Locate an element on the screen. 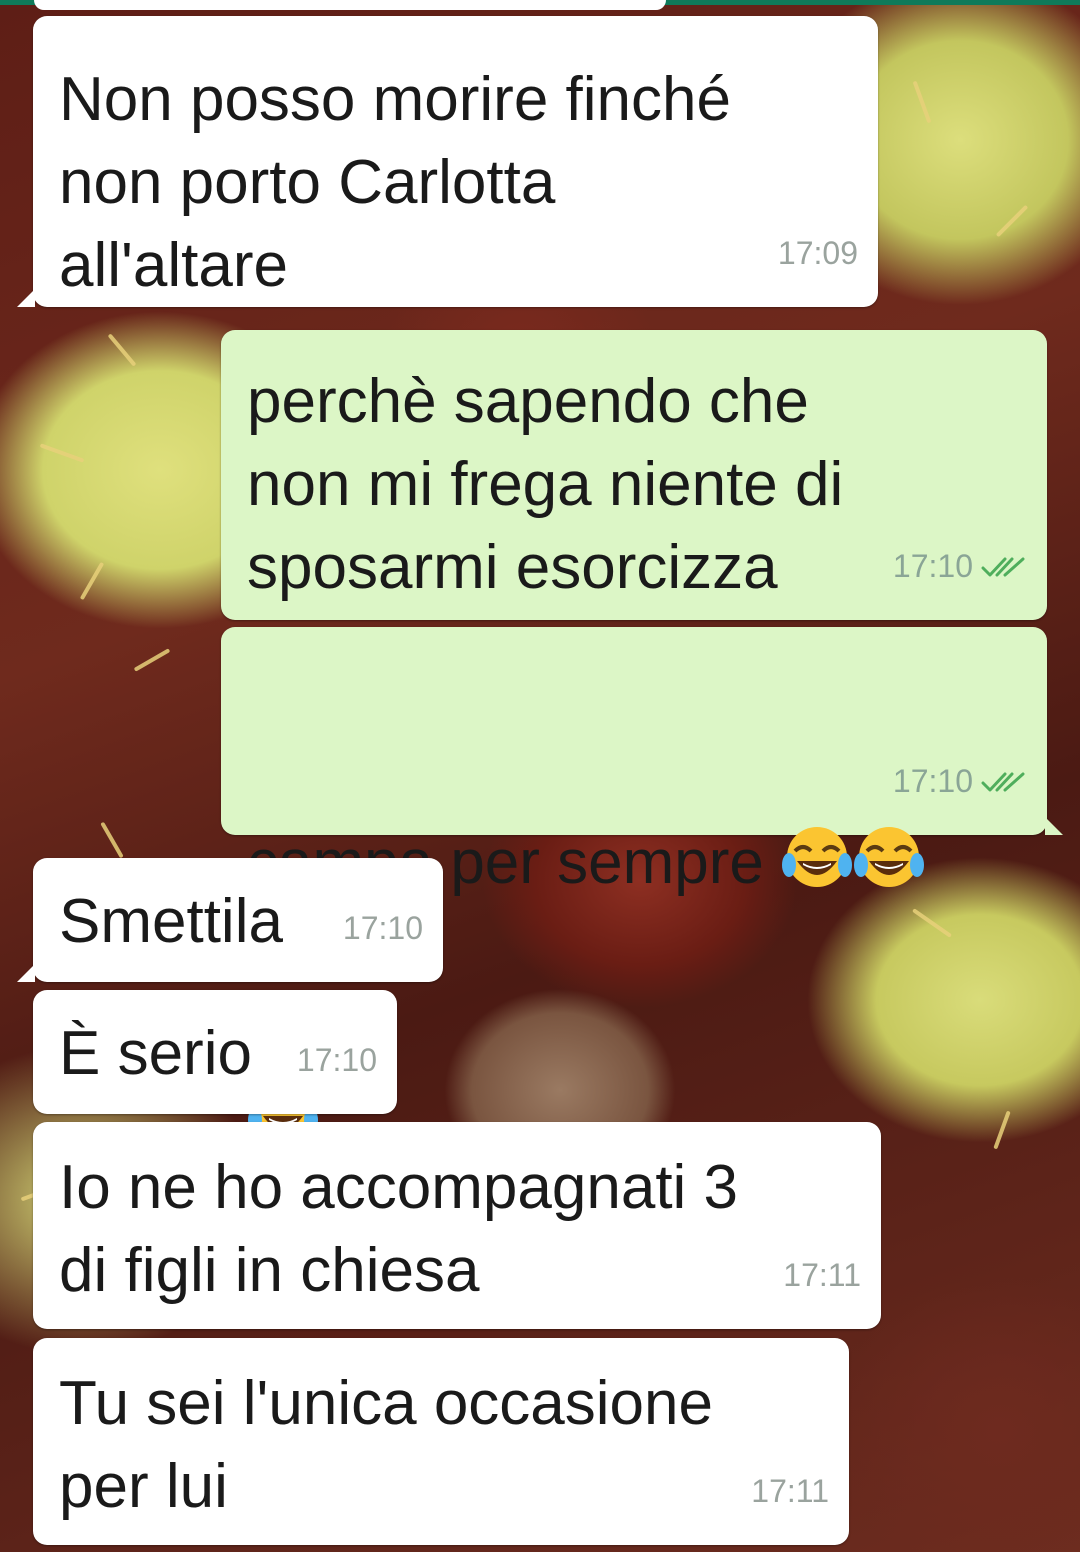 This screenshot has height=1552, width=1080. message-meta: 17:09 is located at coordinates (818, 253).